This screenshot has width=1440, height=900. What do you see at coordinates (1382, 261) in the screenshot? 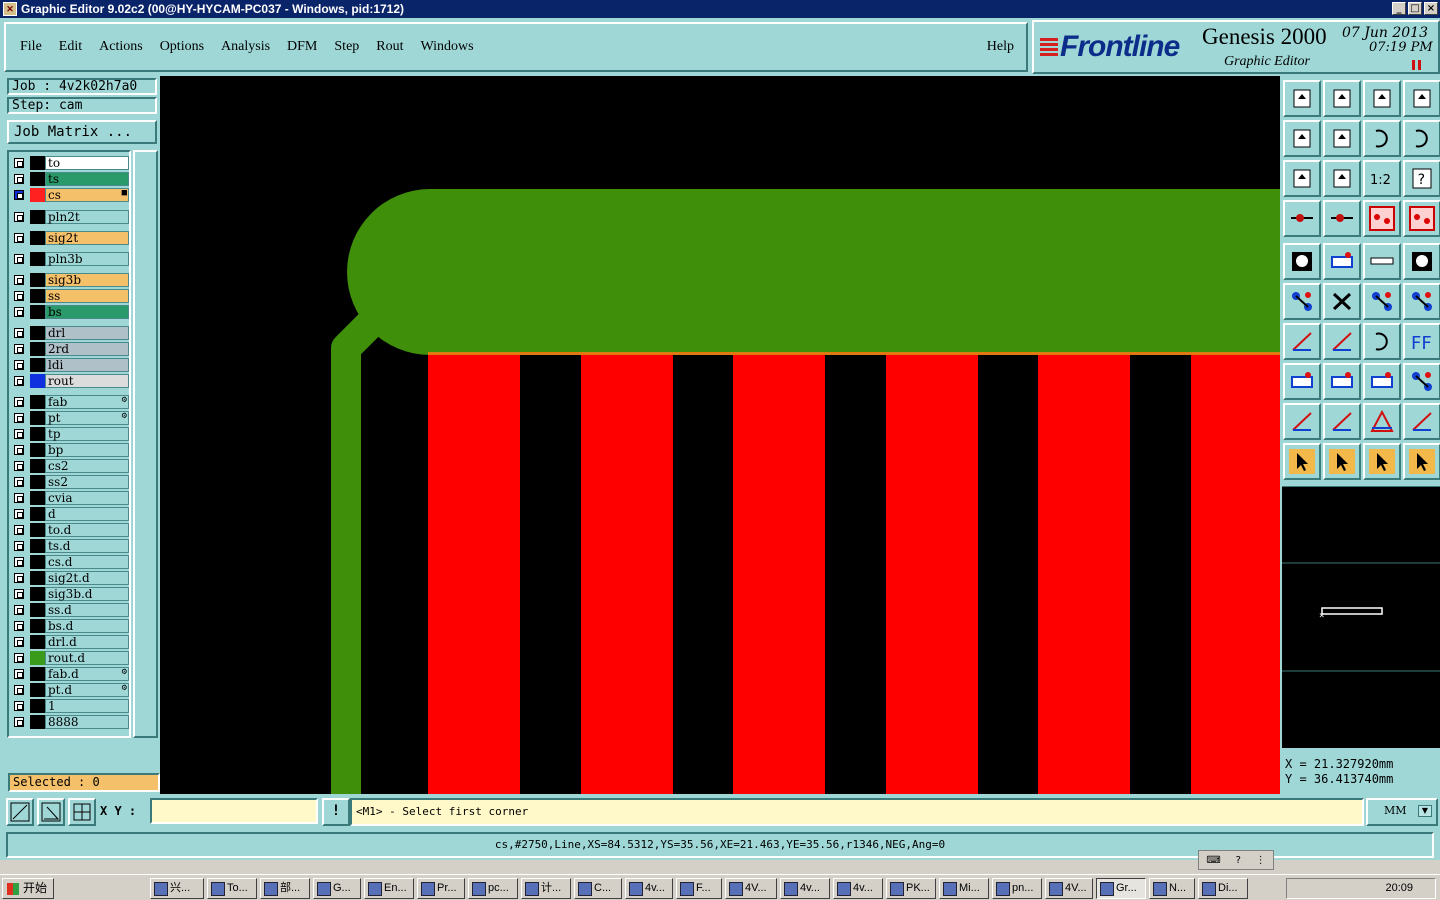
I see `ruler-button` at bounding box center [1382, 261].